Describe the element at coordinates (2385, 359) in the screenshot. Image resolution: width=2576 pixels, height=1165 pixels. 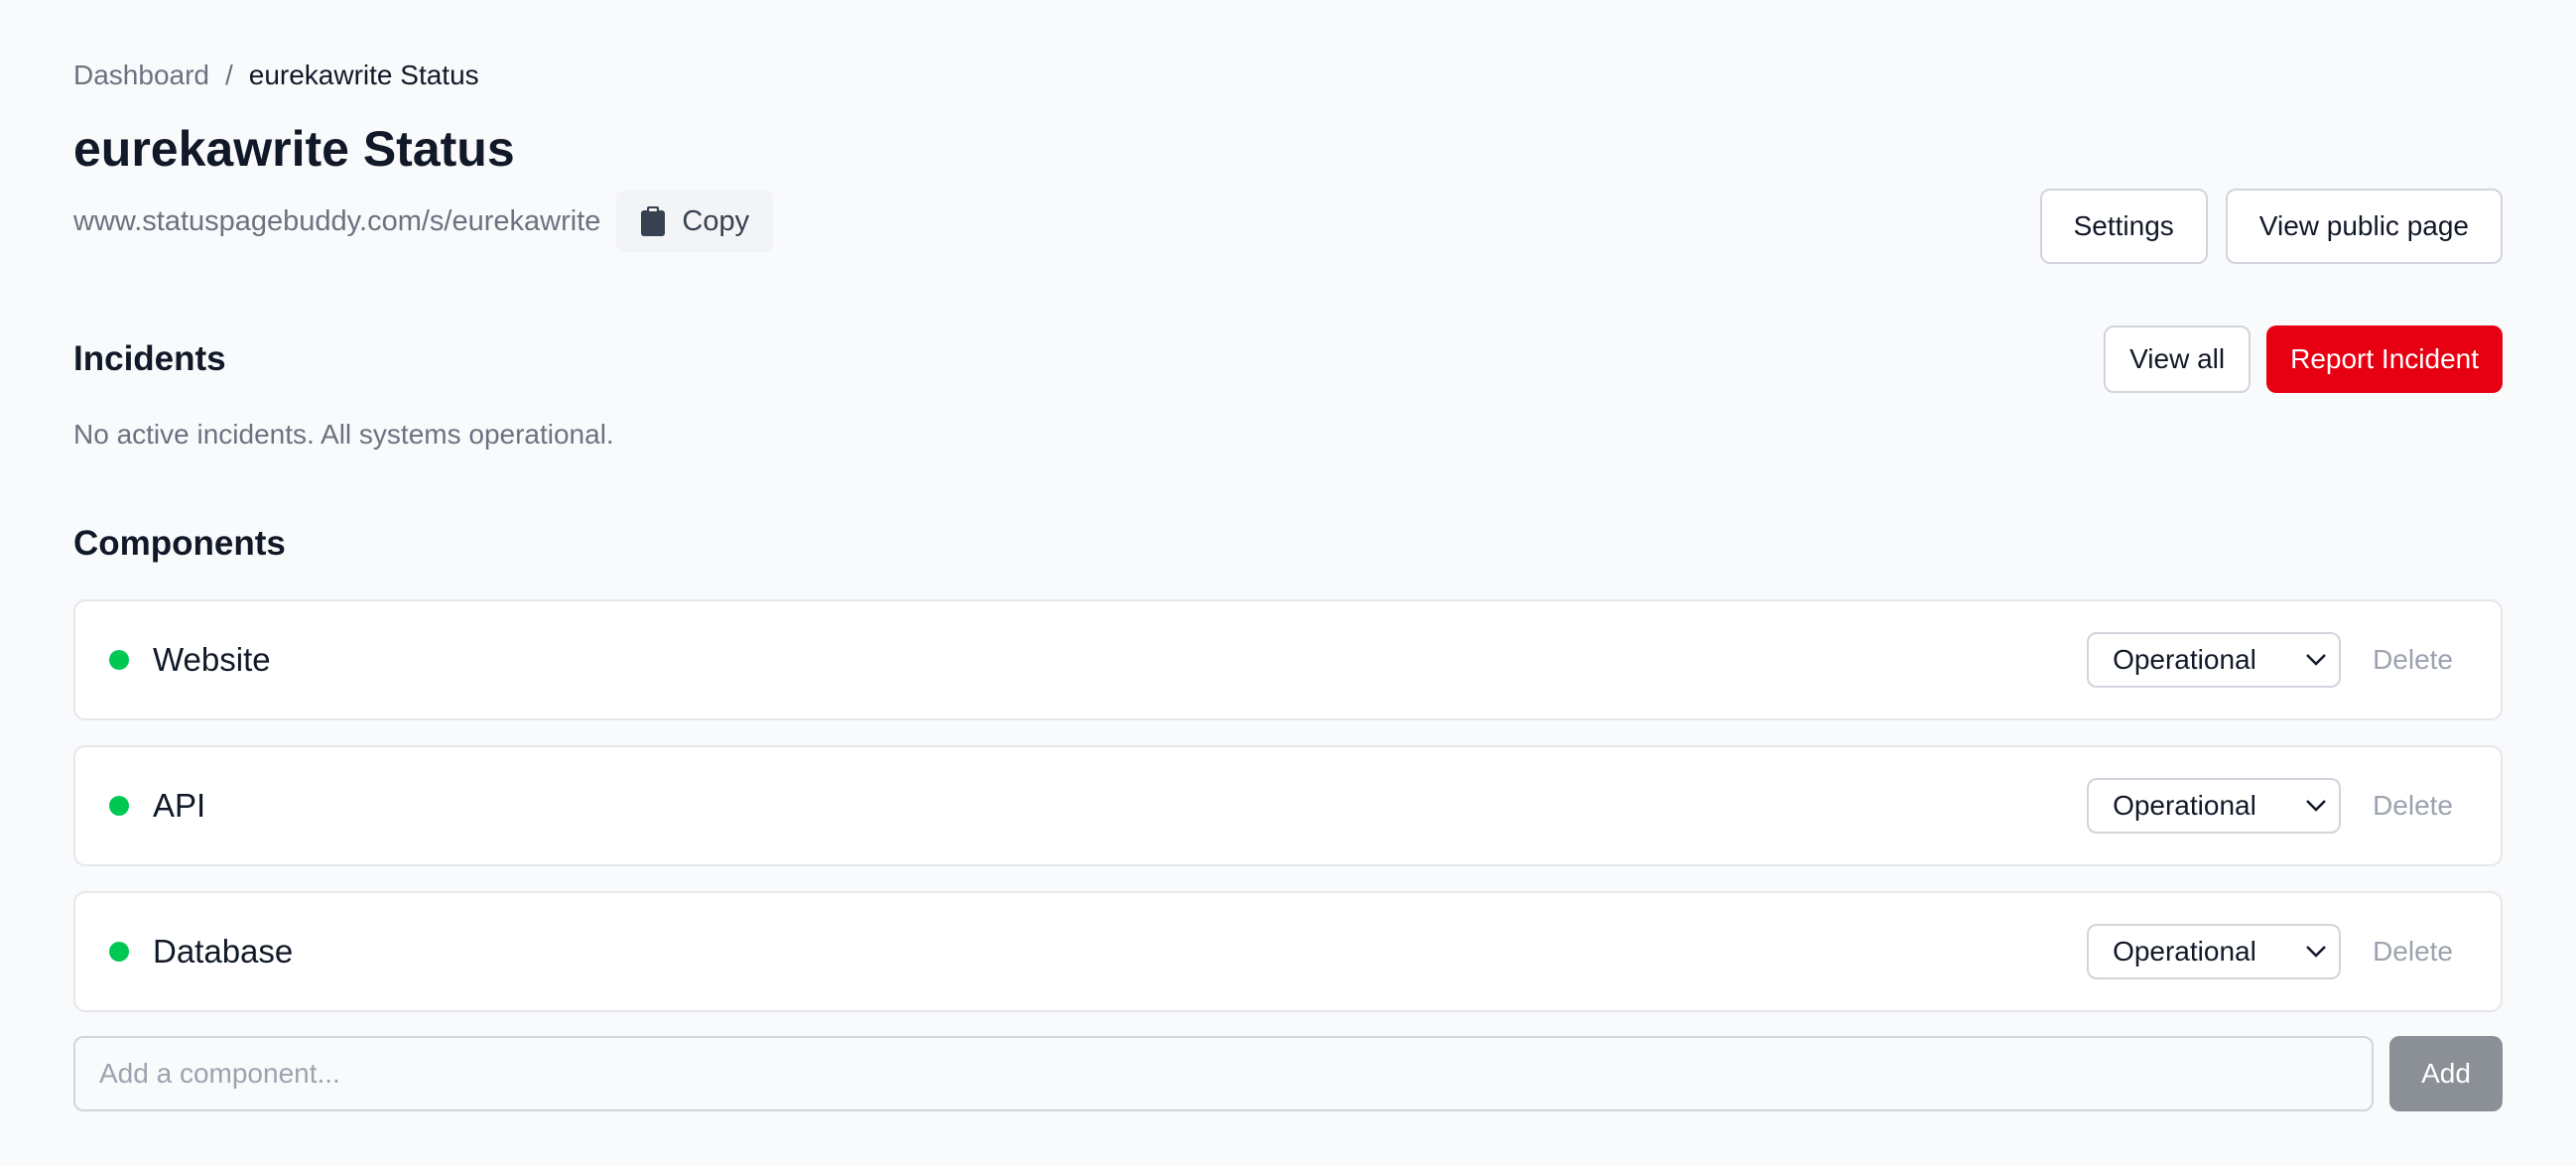
I see `report-incident-button: Report Incident` at that location.